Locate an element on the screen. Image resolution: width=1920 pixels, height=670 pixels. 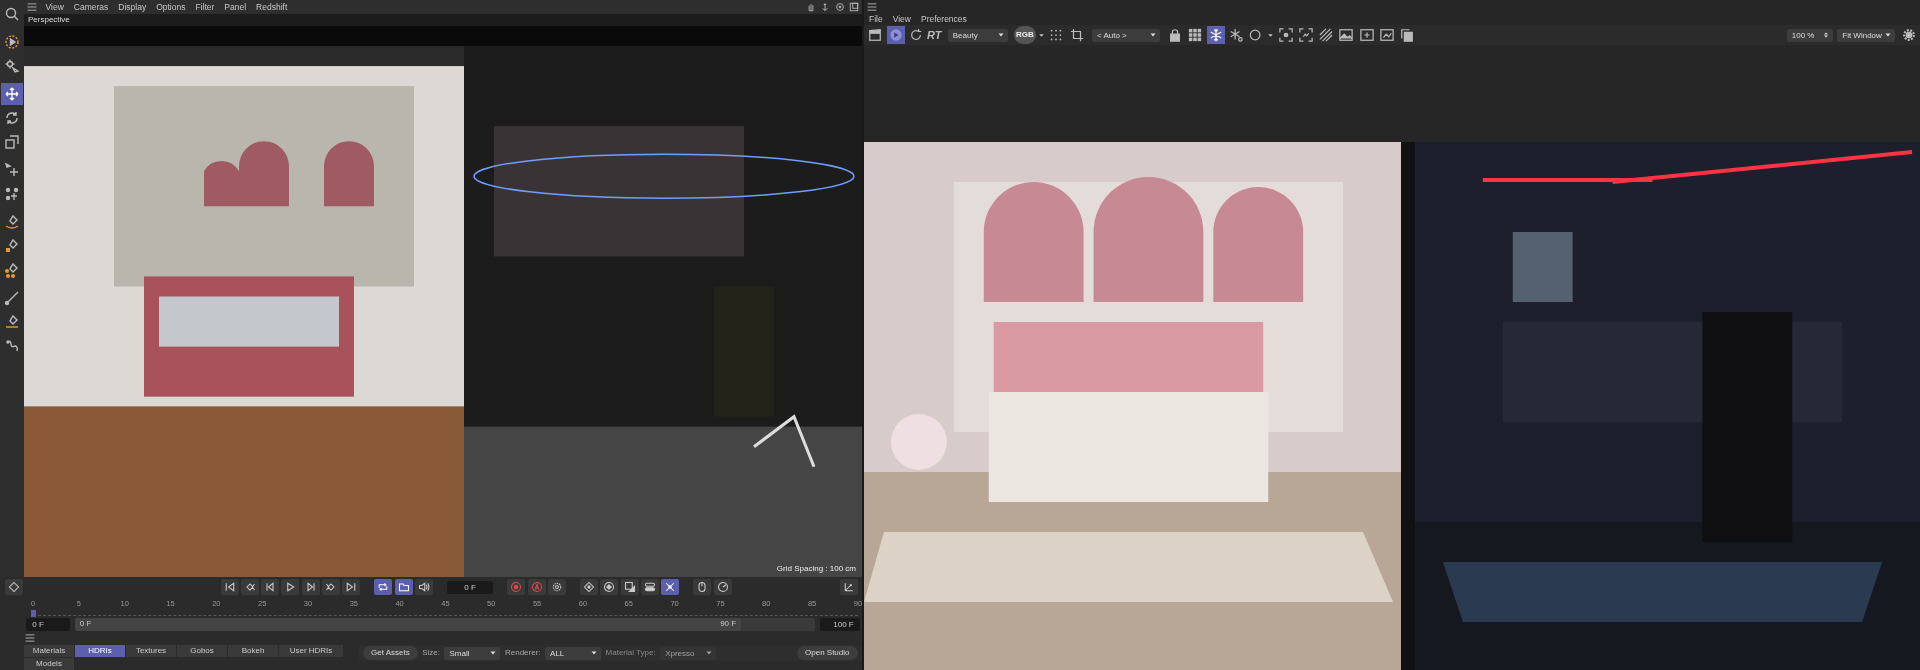
toggle-icon is located at coordinates (649, 587).